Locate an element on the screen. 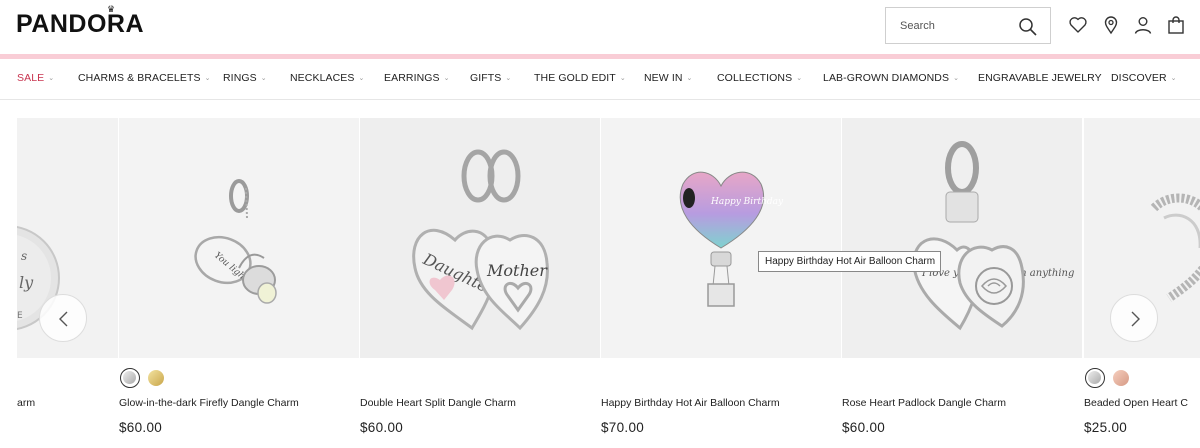 The width and height of the screenshot is (1200, 448). product-card: Beaded Open Heart C $25.00 is located at coordinates (1142, 283).